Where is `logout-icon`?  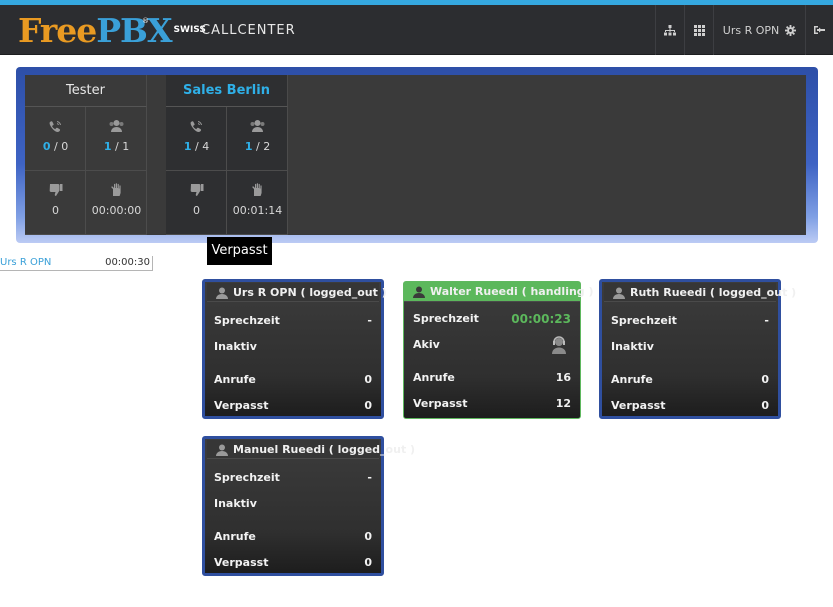 logout-icon is located at coordinates (819, 30).